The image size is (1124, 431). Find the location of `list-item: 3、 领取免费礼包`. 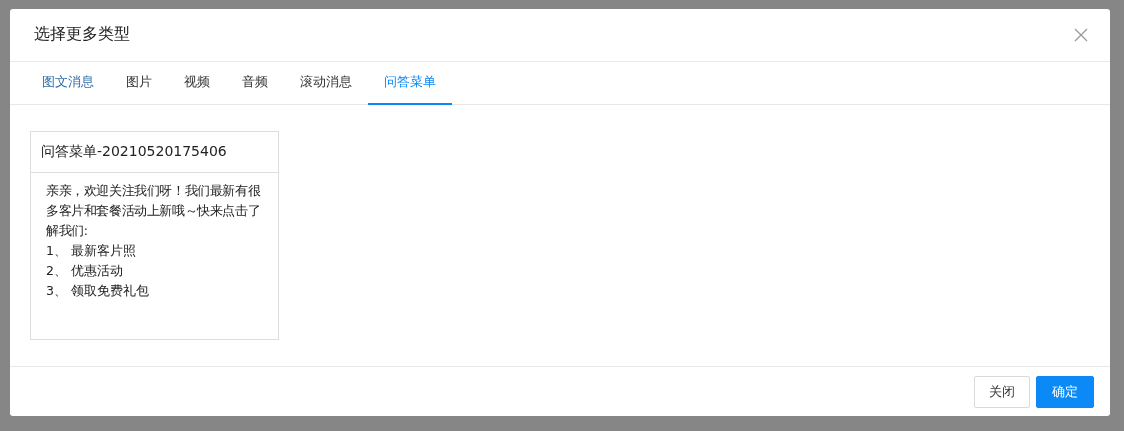

list-item: 3、 领取免费礼包 is located at coordinates (98, 291).